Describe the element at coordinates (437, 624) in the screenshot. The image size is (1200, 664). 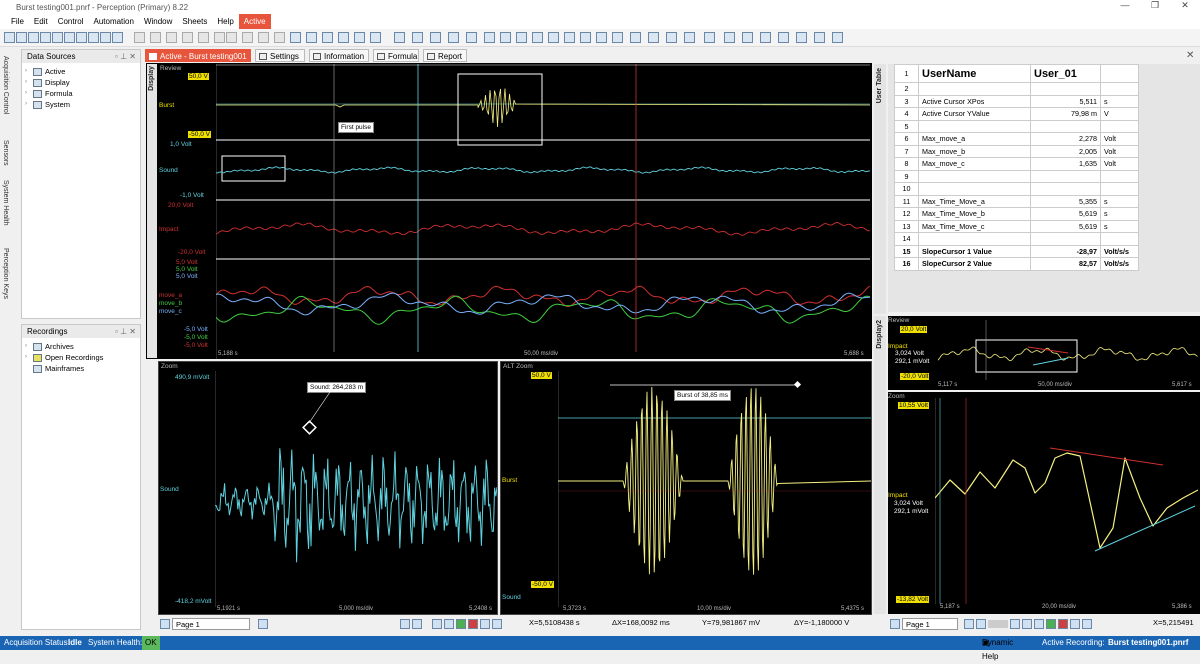
I see `first-icon` at that location.